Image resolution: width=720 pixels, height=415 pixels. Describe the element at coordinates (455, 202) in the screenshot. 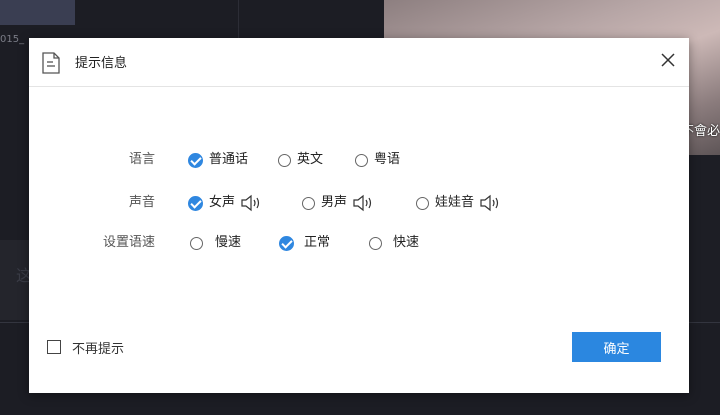

I see `option-label: 娃娃音` at that location.